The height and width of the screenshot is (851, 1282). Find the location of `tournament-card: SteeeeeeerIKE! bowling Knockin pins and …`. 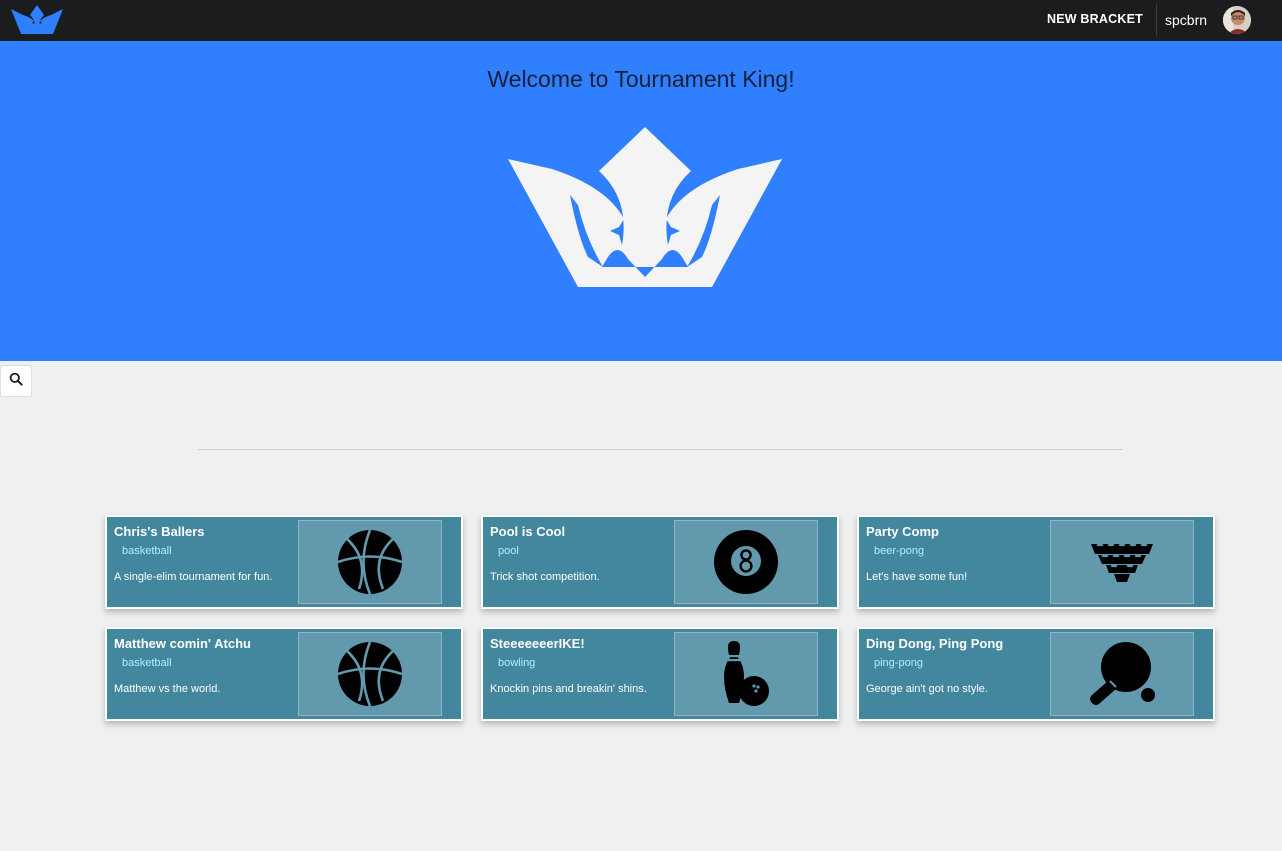

tournament-card: SteeeeeeerIKE! bowling Knockin pins and … is located at coordinates (660, 674).